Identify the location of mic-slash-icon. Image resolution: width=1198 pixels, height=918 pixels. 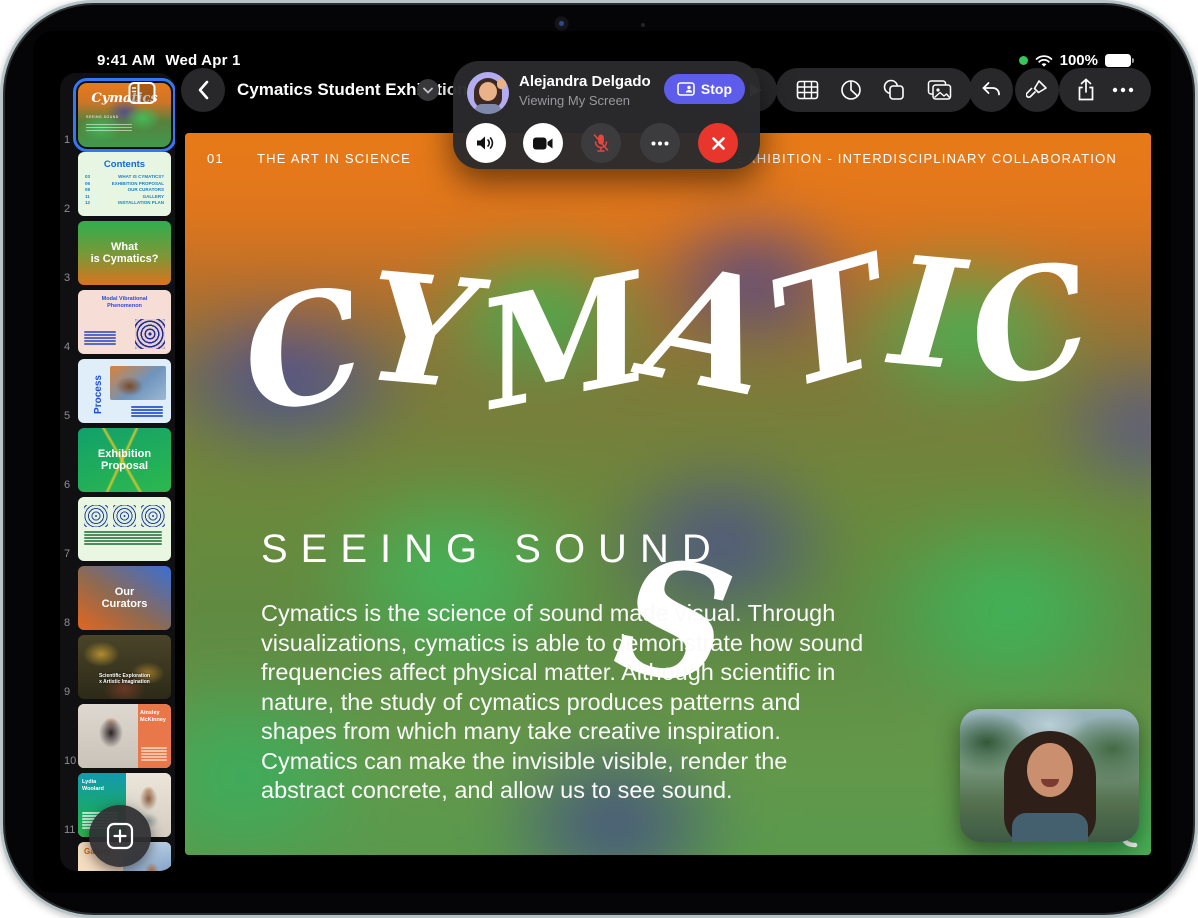
(601, 143).